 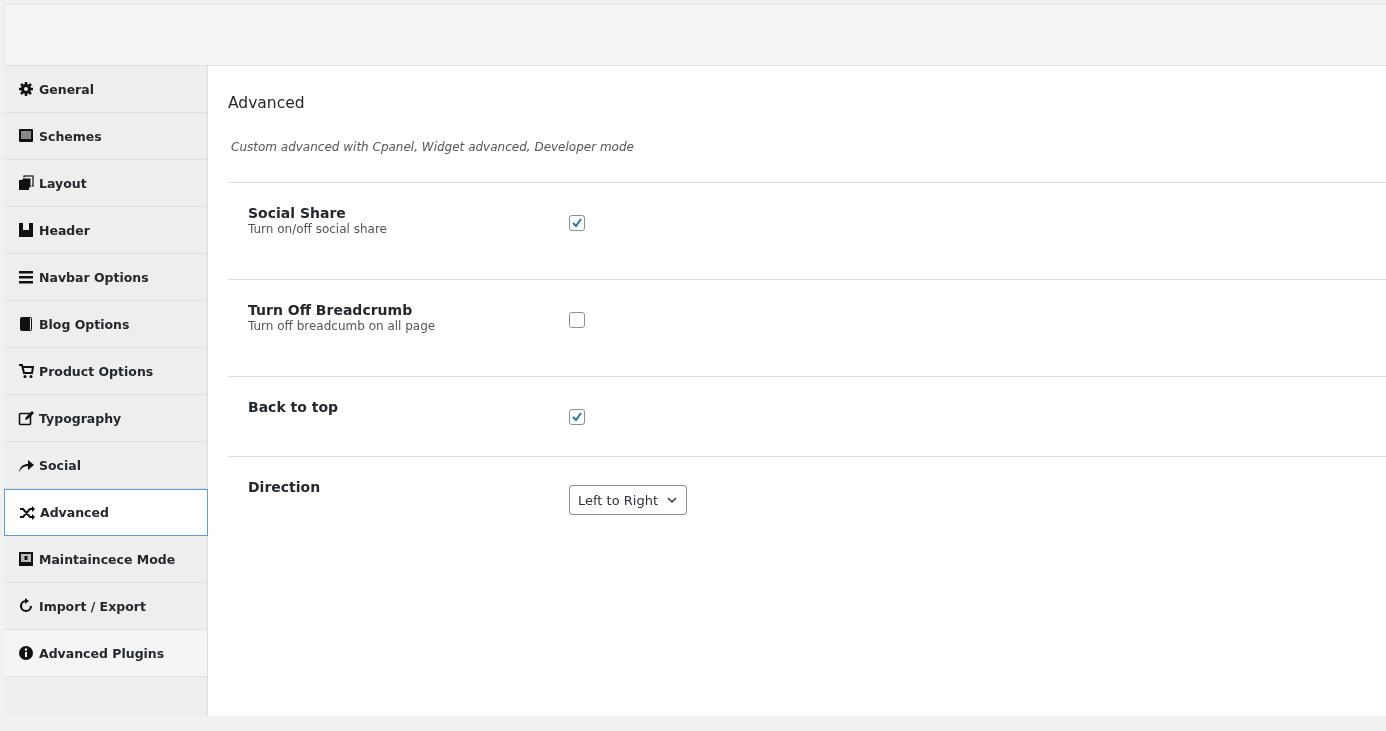 I want to click on gear-icon, so click(x=26, y=89).